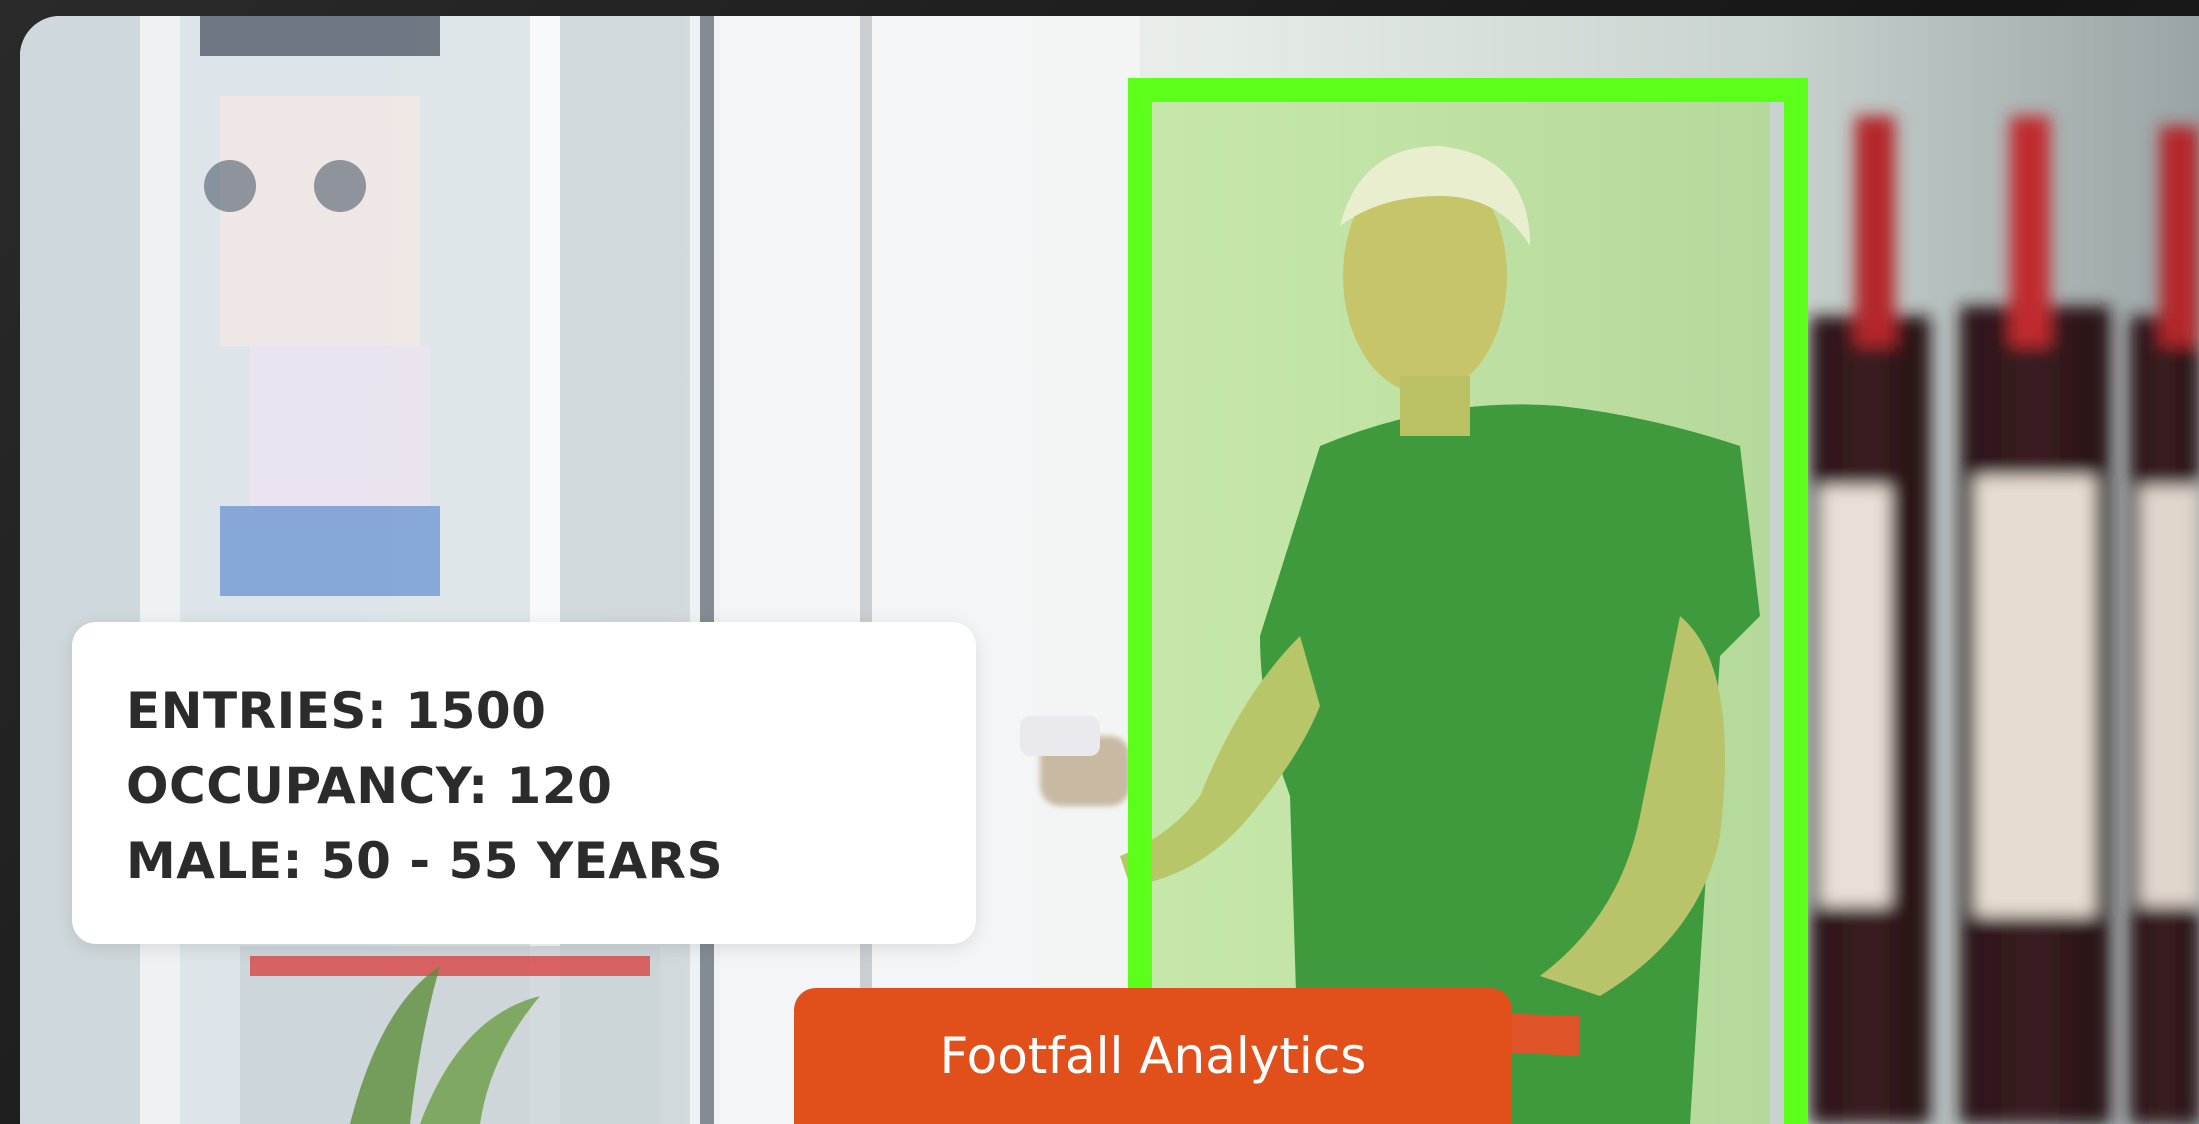  I want to click on occupancy-stat: OCCUPANCY: 120, so click(369, 786).